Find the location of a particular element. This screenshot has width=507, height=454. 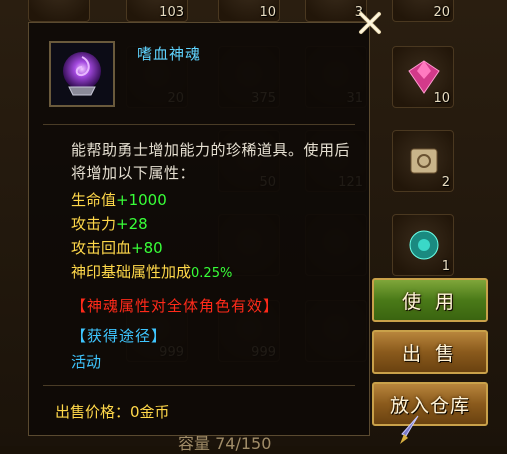

close-icon is located at coordinates (370, 23).